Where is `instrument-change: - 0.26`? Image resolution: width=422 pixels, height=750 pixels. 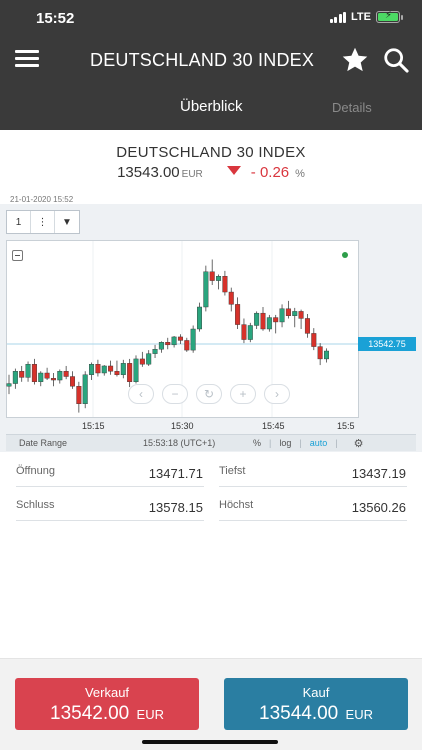 instrument-change: - 0.26 is located at coordinates (270, 172).